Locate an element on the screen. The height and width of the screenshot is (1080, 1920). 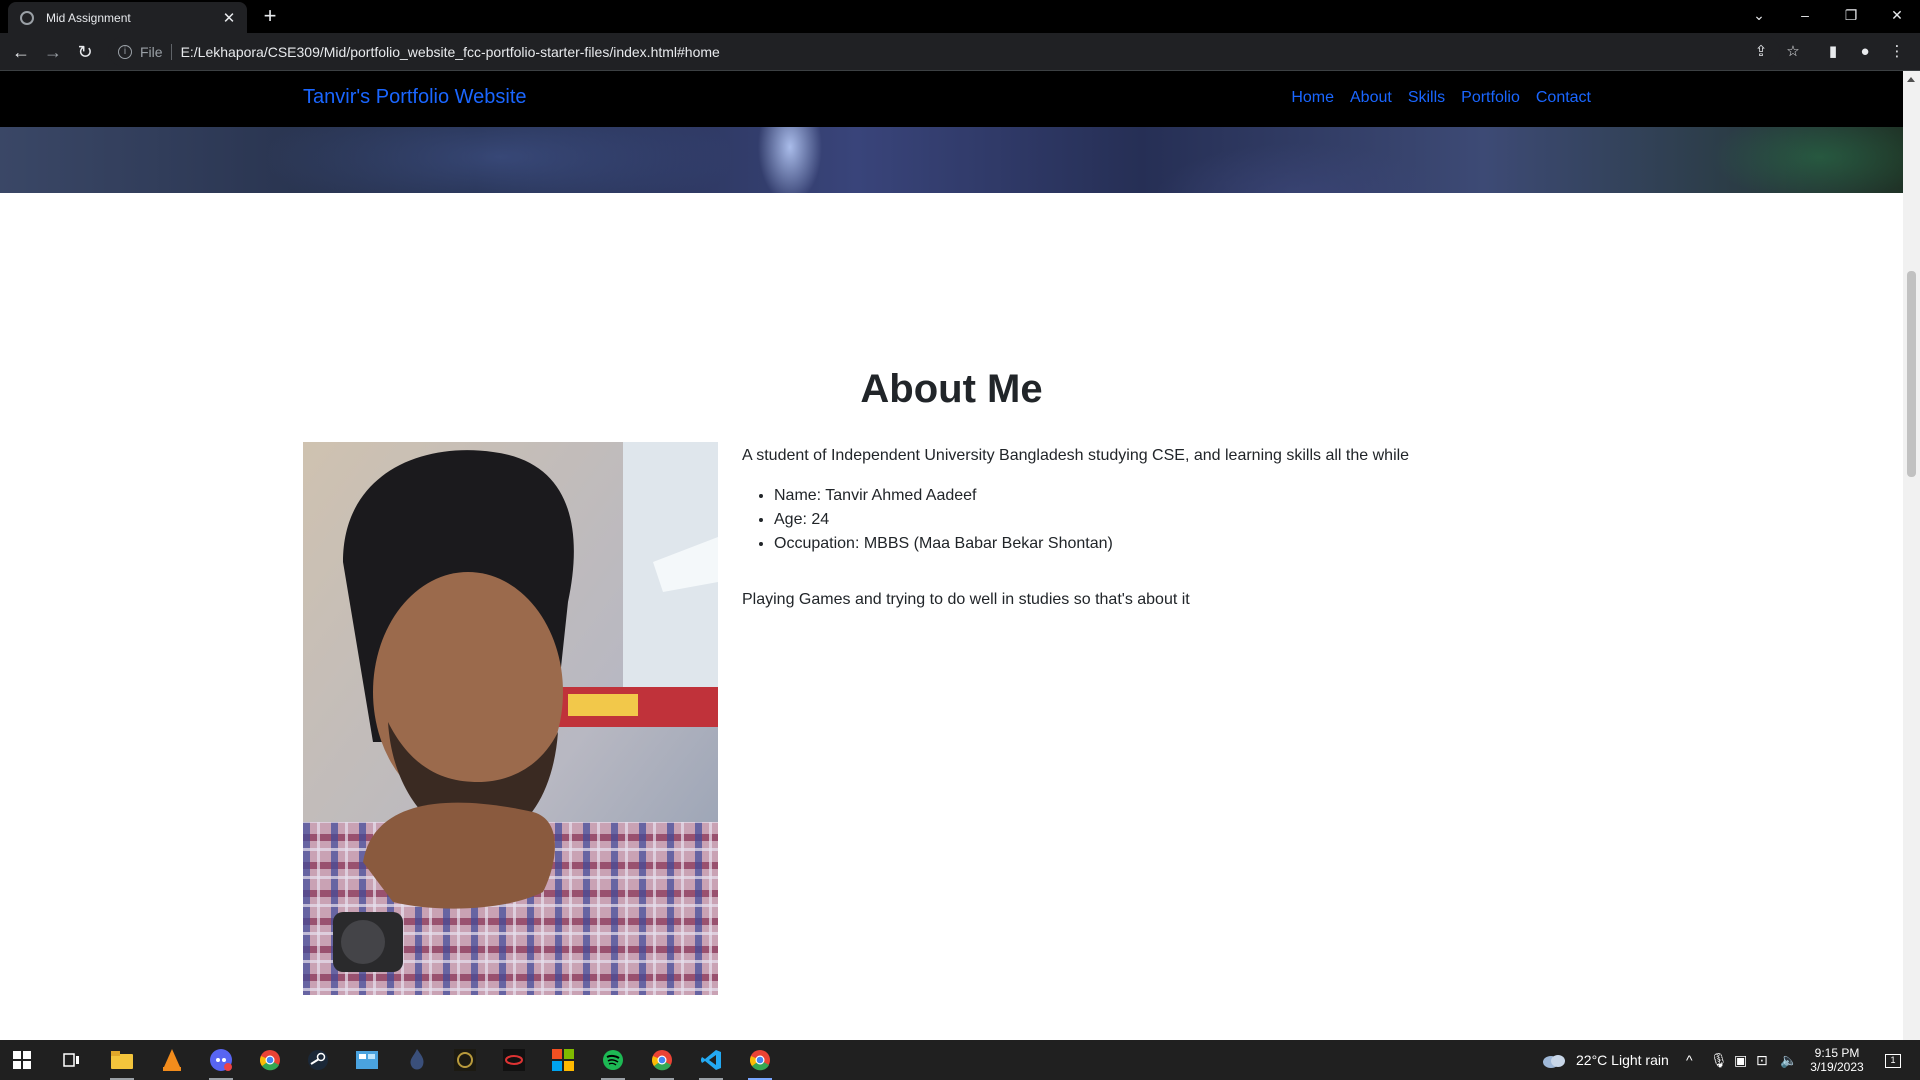
security-icon: ▣ is located at coordinates (1740, 1060).